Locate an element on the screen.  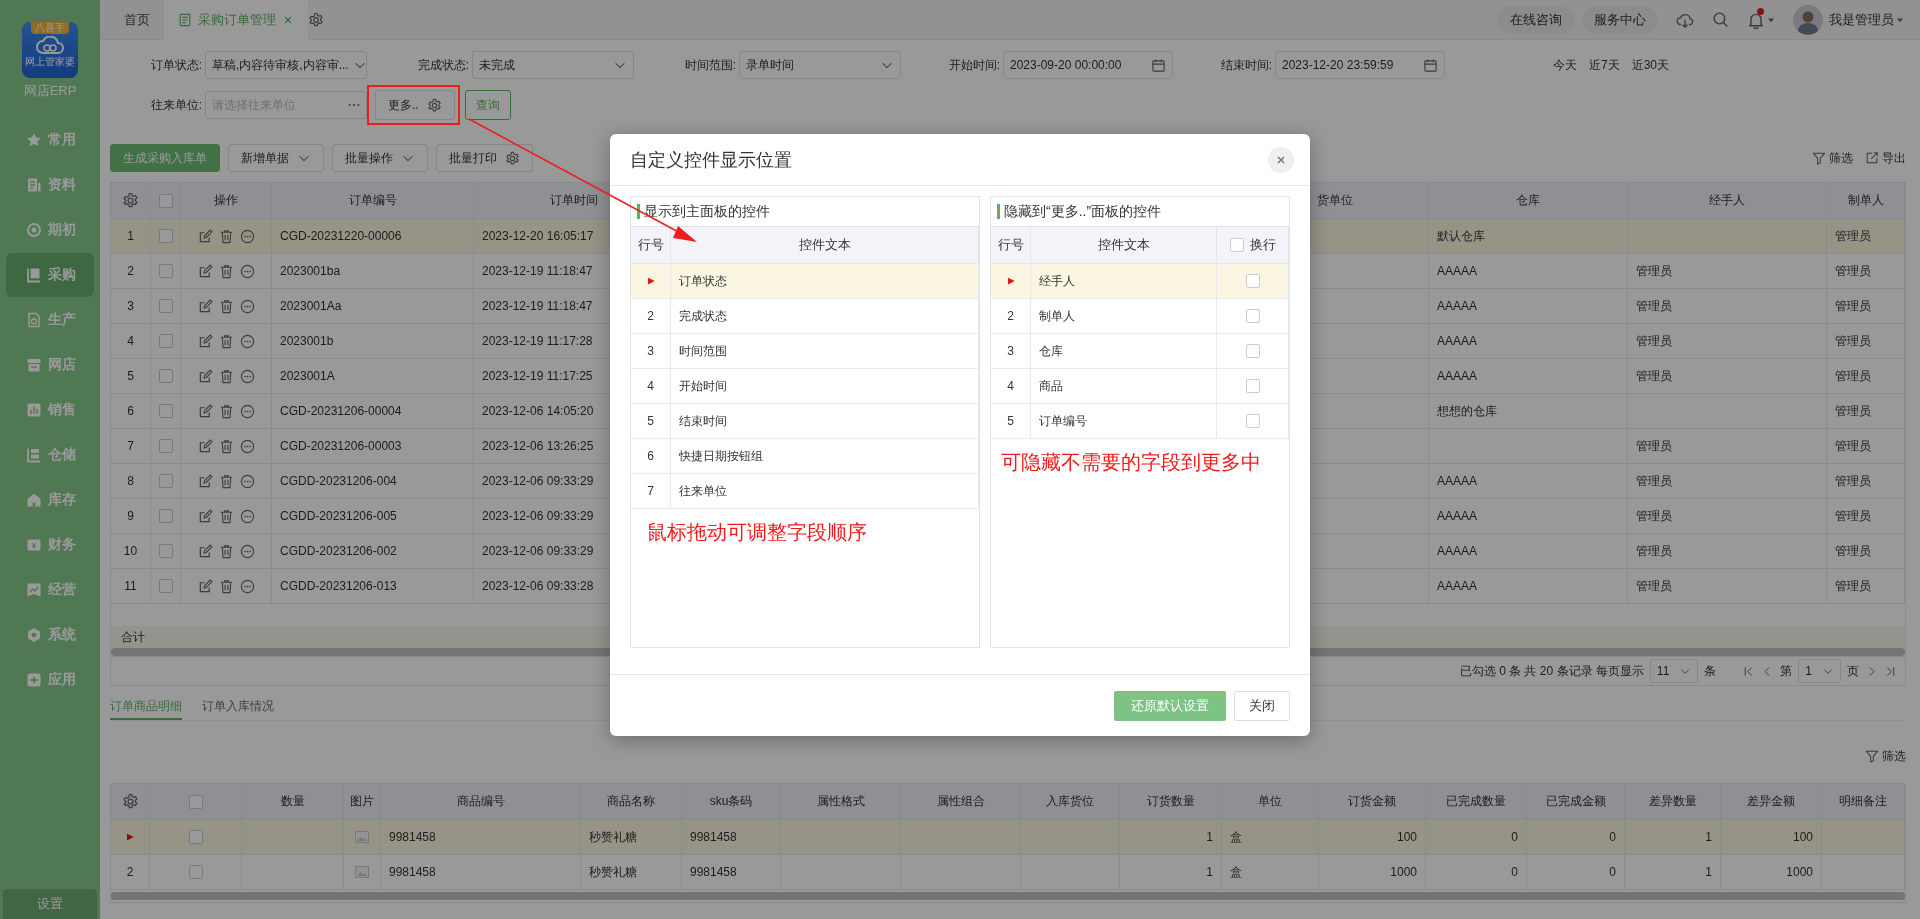
date-shortcut: 今天 is located at coordinates (1565, 65).